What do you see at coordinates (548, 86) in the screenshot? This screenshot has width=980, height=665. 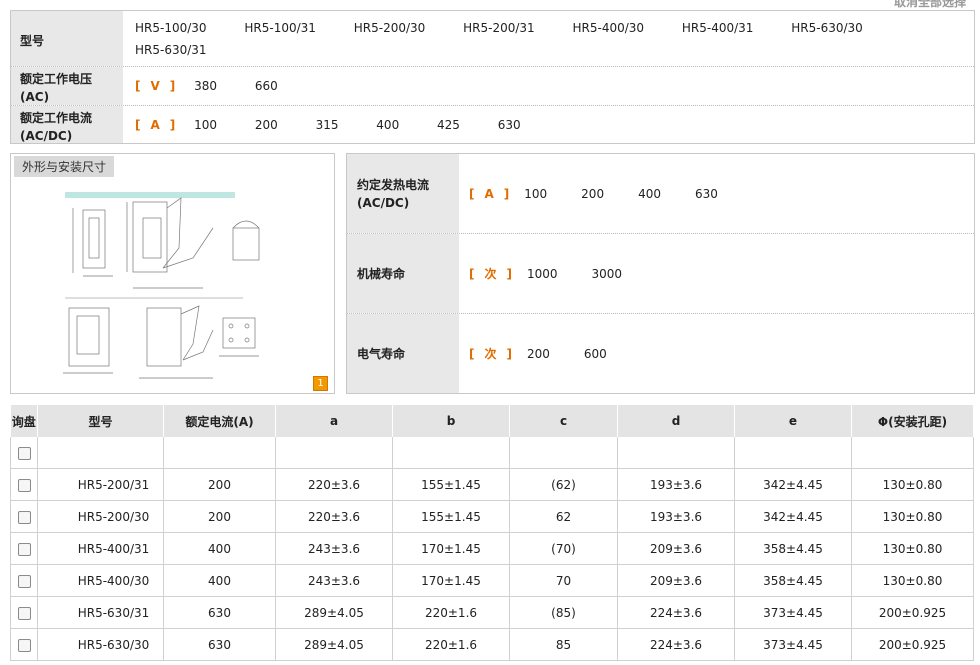 I see `voltage-list: [V] 380 660` at bounding box center [548, 86].